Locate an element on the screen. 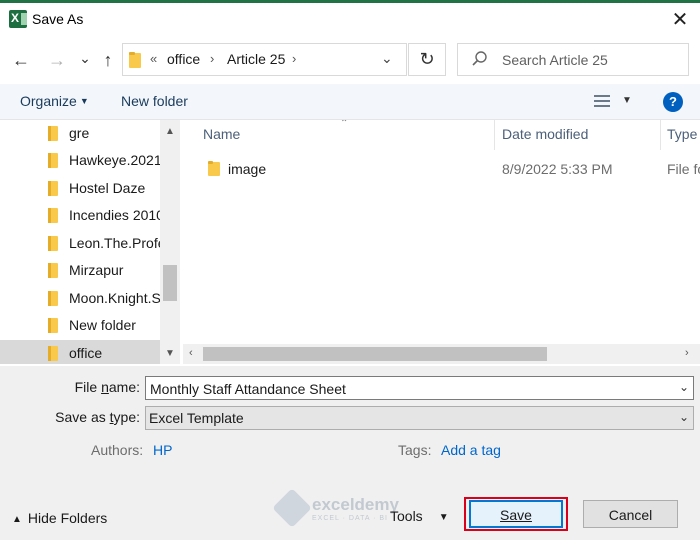 This screenshot has width=700, height=540. excel-app-icon is located at coordinates (18, 19).